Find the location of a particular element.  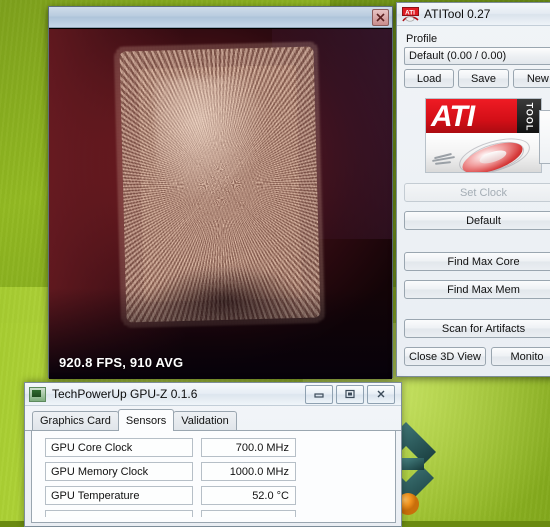

table-row: GPU Temperature 52.0 °C is located at coordinates (215, 495).